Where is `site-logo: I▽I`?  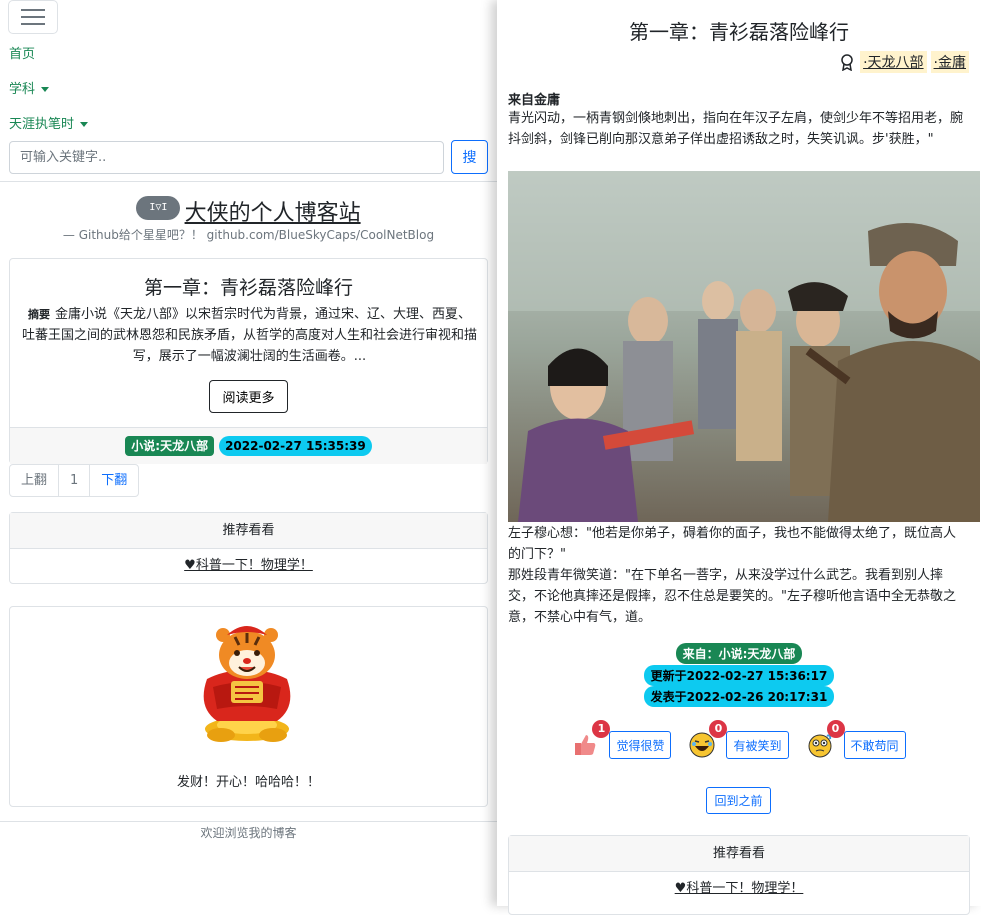 site-logo: I▽I is located at coordinates (158, 208).